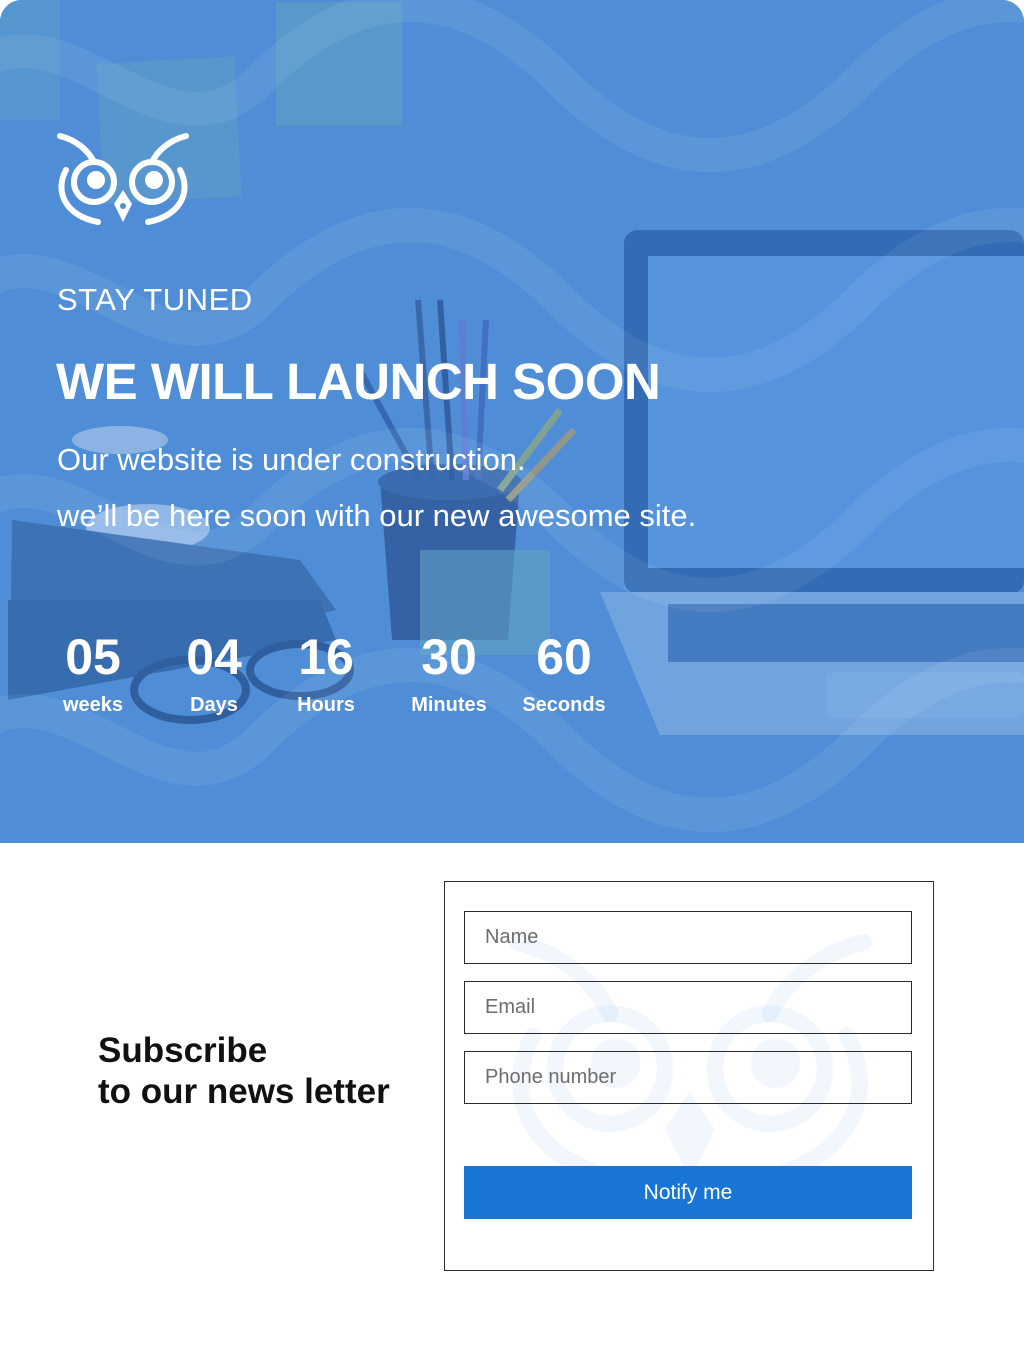 Image resolution: width=1024 pixels, height=1366 pixels. What do you see at coordinates (183, 1050) in the screenshot?
I see `subscribe-heading-line-1: Subscribe` at bounding box center [183, 1050].